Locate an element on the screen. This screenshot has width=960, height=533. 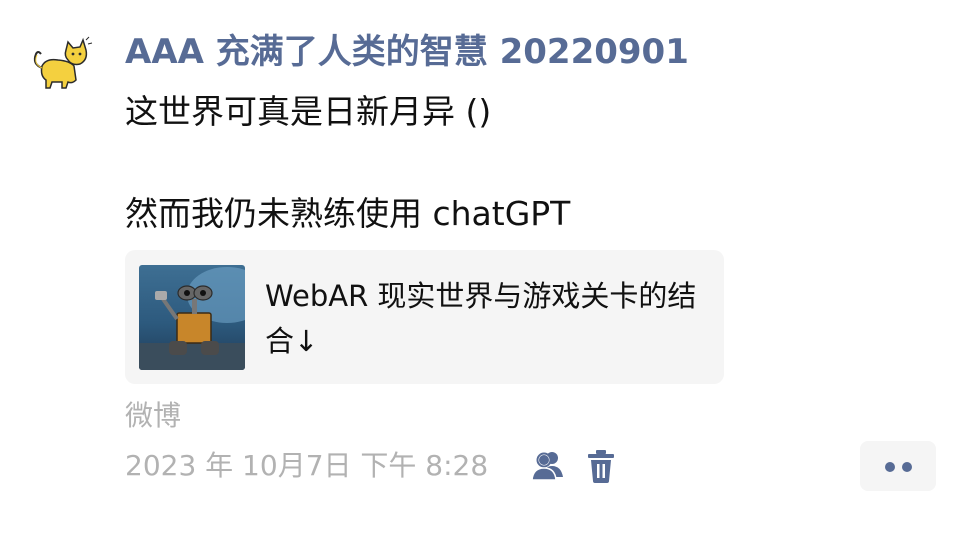
post-timestamp: 2023 年 10月7日 下午 8:28 is located at coordinates (307, 465).